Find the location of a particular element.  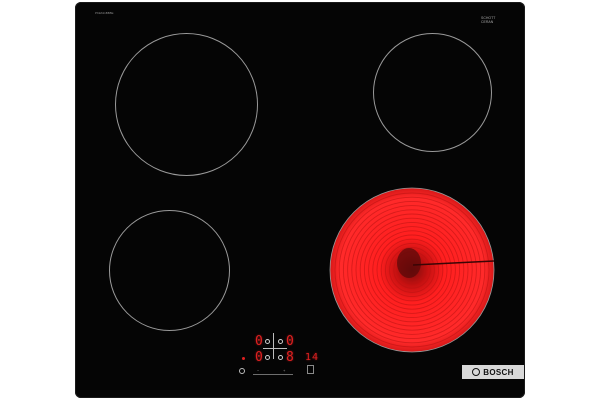

panel-divider-vertical is located at coordinates (273, 346).